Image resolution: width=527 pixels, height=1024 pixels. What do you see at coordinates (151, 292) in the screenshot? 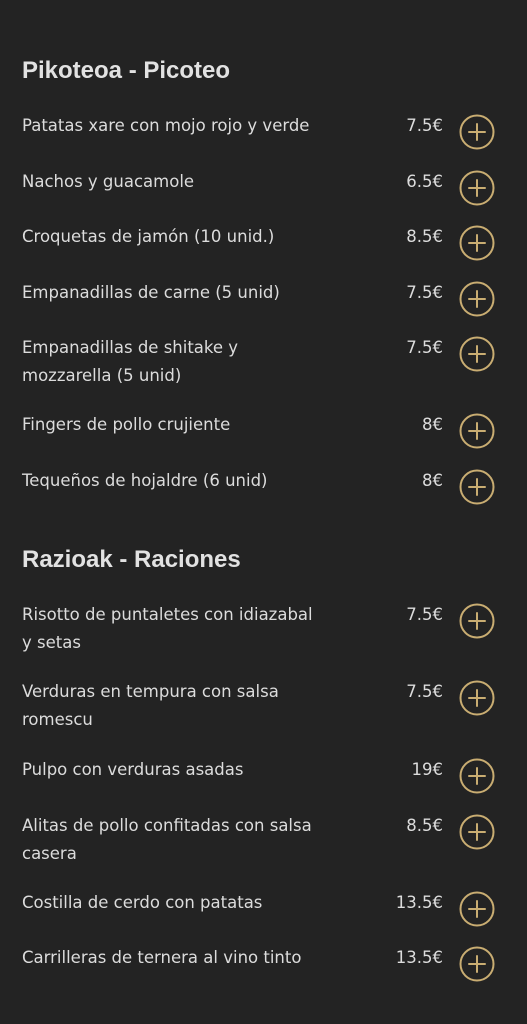
I see `item-name: Empanadillas de carne (5 unid)` at bounding box center [151, 292].